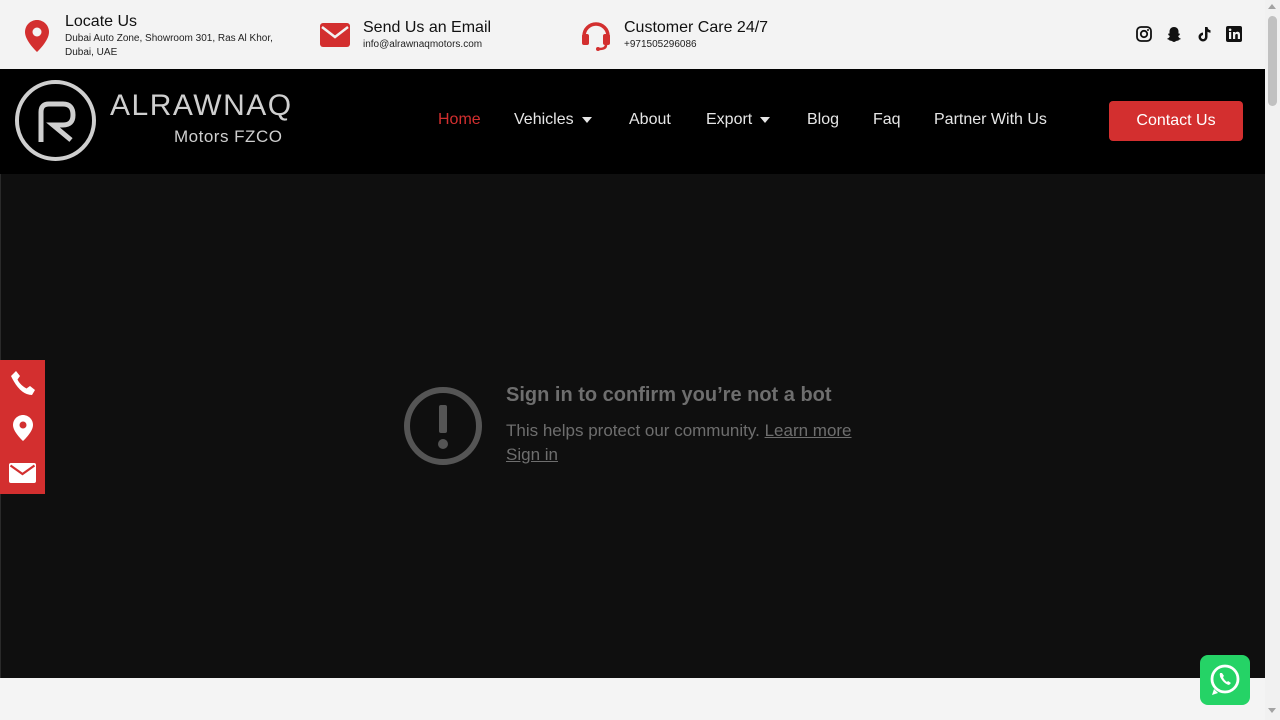 This screenshot has height=720, width=1280. What do you see at coordinates (1204, 34) in the screenshot?
I see `tiktok-icon` at bounding box center [1204, 34].